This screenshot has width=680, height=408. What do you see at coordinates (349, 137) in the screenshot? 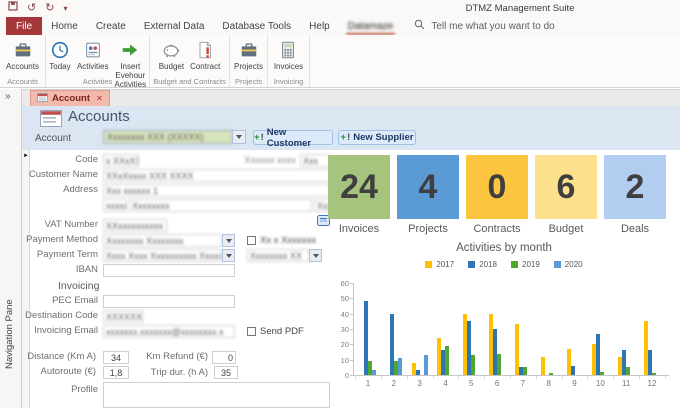
I see `exclamation-icon: !` at bounding box center [349, 137].